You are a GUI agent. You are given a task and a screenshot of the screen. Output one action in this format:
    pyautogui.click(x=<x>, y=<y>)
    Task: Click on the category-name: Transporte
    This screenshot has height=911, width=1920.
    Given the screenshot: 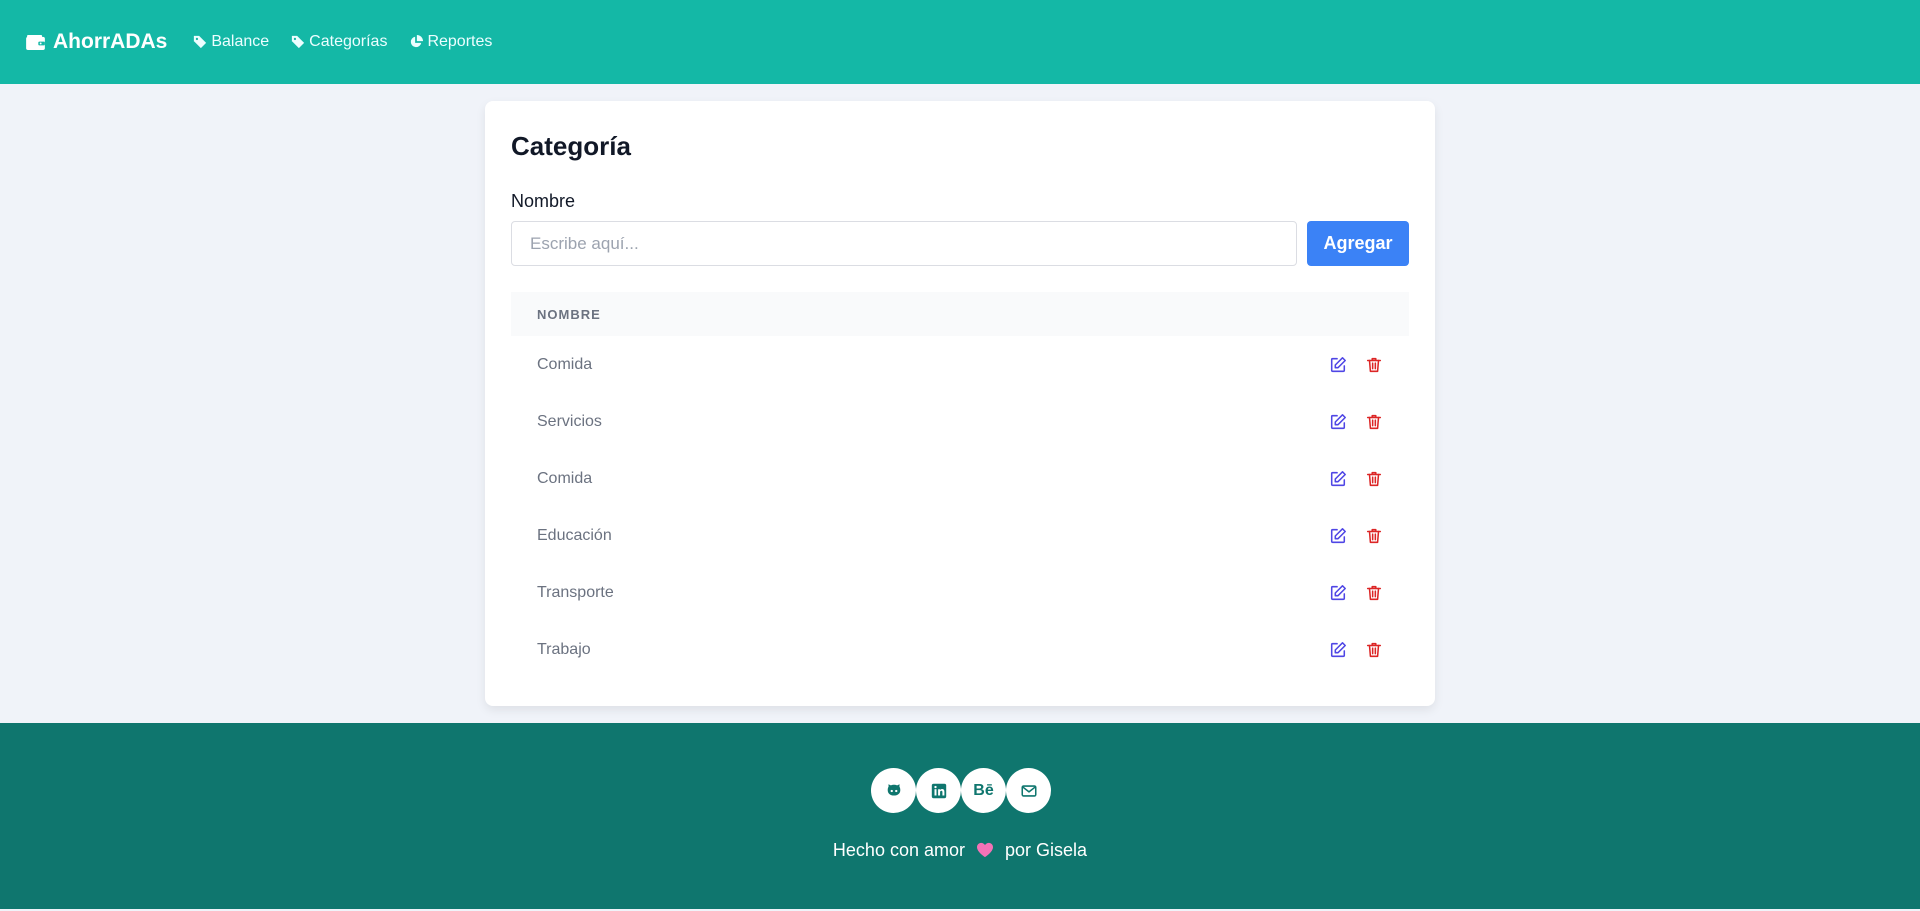 What is the action you would take?
    pyautogui.click(x=575, y=592)
    